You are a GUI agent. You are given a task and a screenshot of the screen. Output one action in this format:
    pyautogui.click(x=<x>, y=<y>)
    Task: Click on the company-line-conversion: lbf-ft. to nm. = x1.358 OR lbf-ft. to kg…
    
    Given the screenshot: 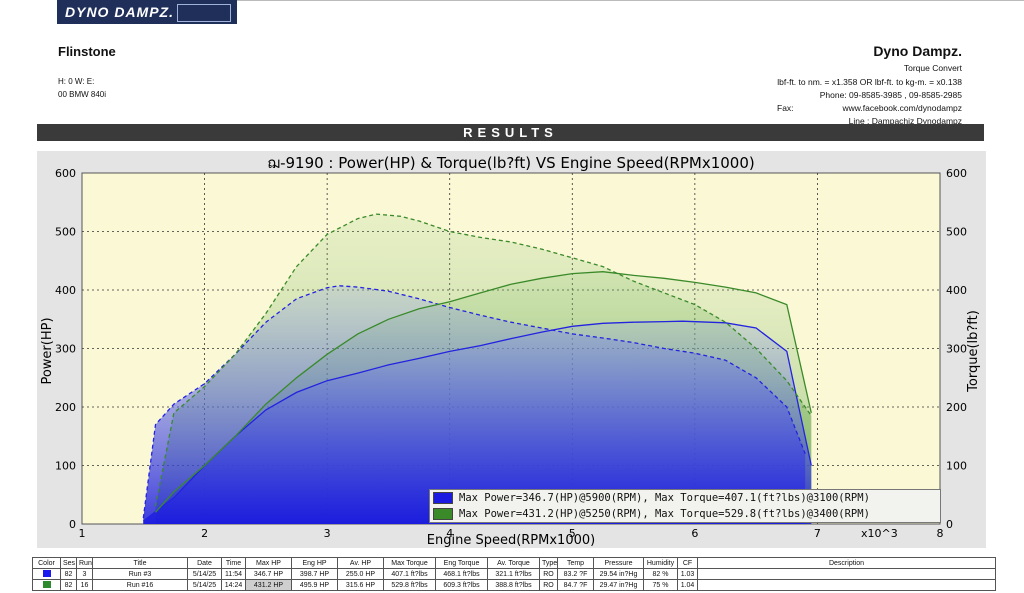 What is the action you would take?
    pyautogui.click(x=869, y=82)
    